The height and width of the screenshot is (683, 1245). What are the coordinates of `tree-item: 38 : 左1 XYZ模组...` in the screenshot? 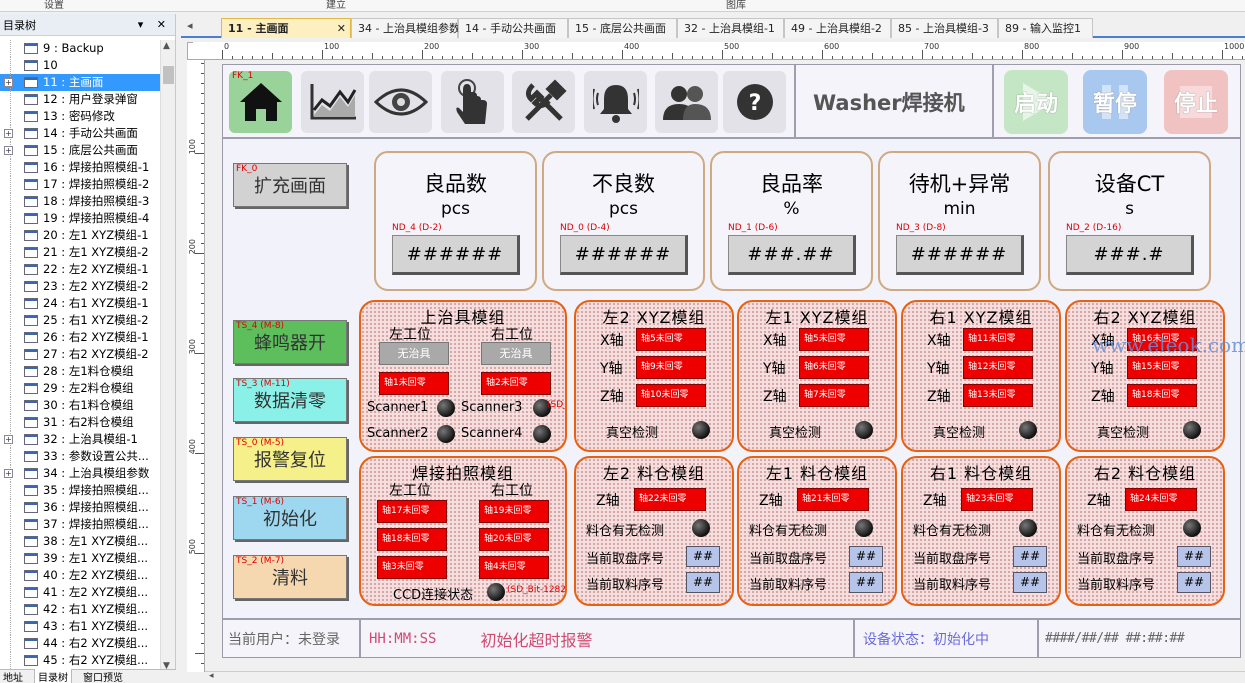 It's located at (80, 541).